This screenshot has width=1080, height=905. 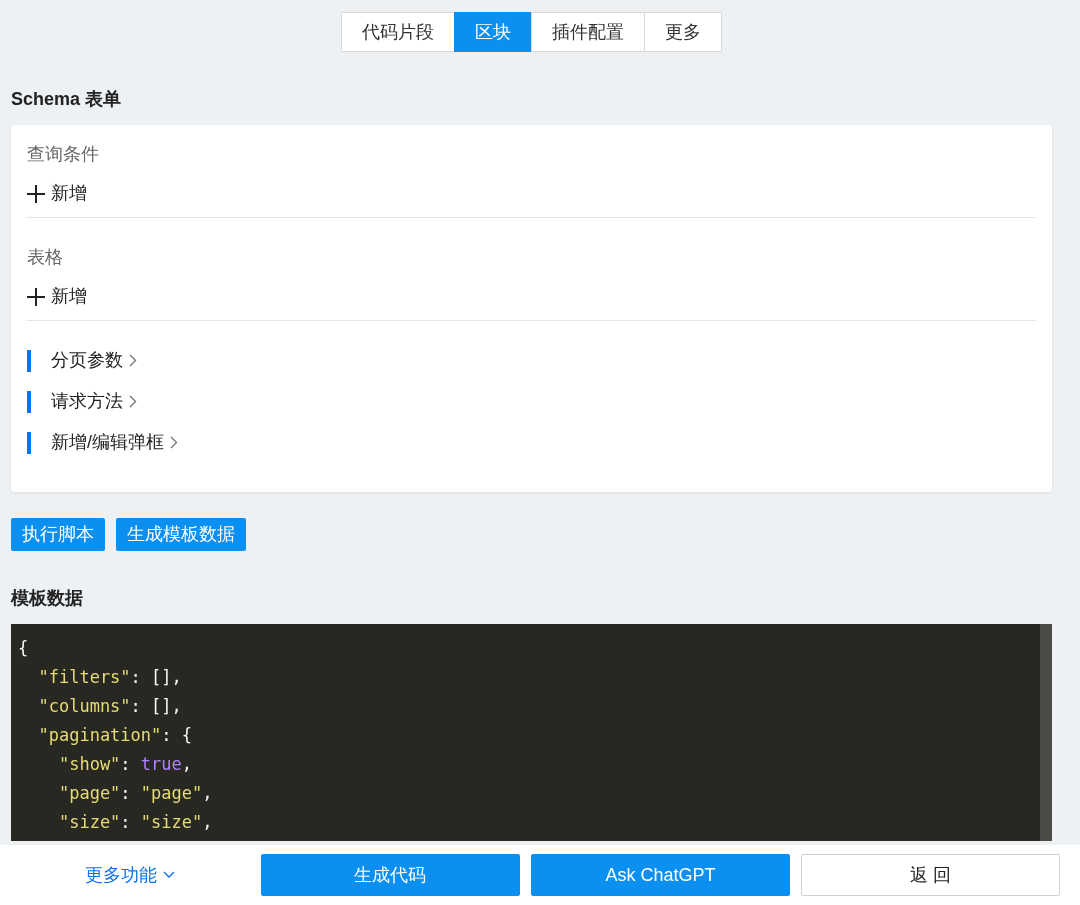 I want to click on group-link: 分页参数, so click(x=94, y=360).